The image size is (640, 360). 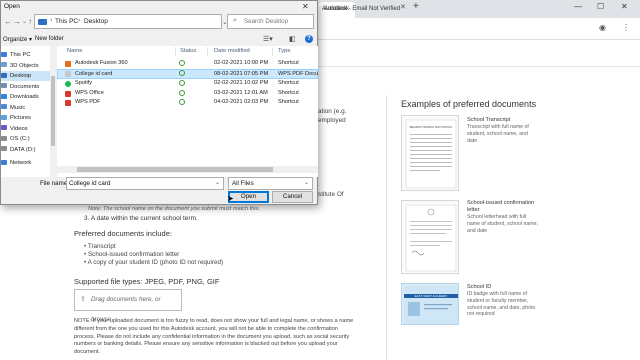 I want to click on table-row: Spotify 02-02-2021 10:02 PM Shortcut, so click(x=187, y=84).